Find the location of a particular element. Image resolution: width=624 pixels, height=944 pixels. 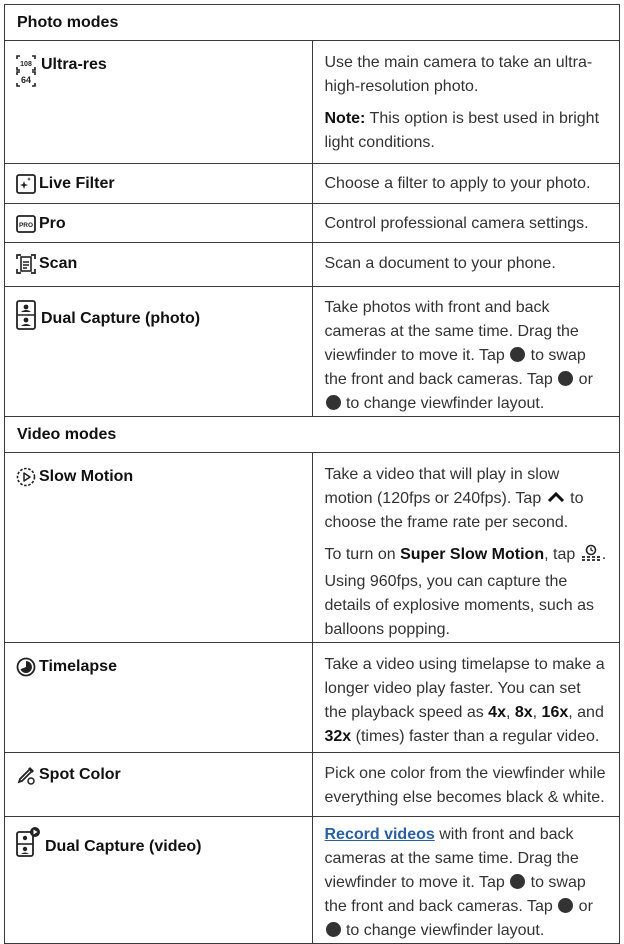

dual-capture-video-icon is located at coordinates (28, 842).